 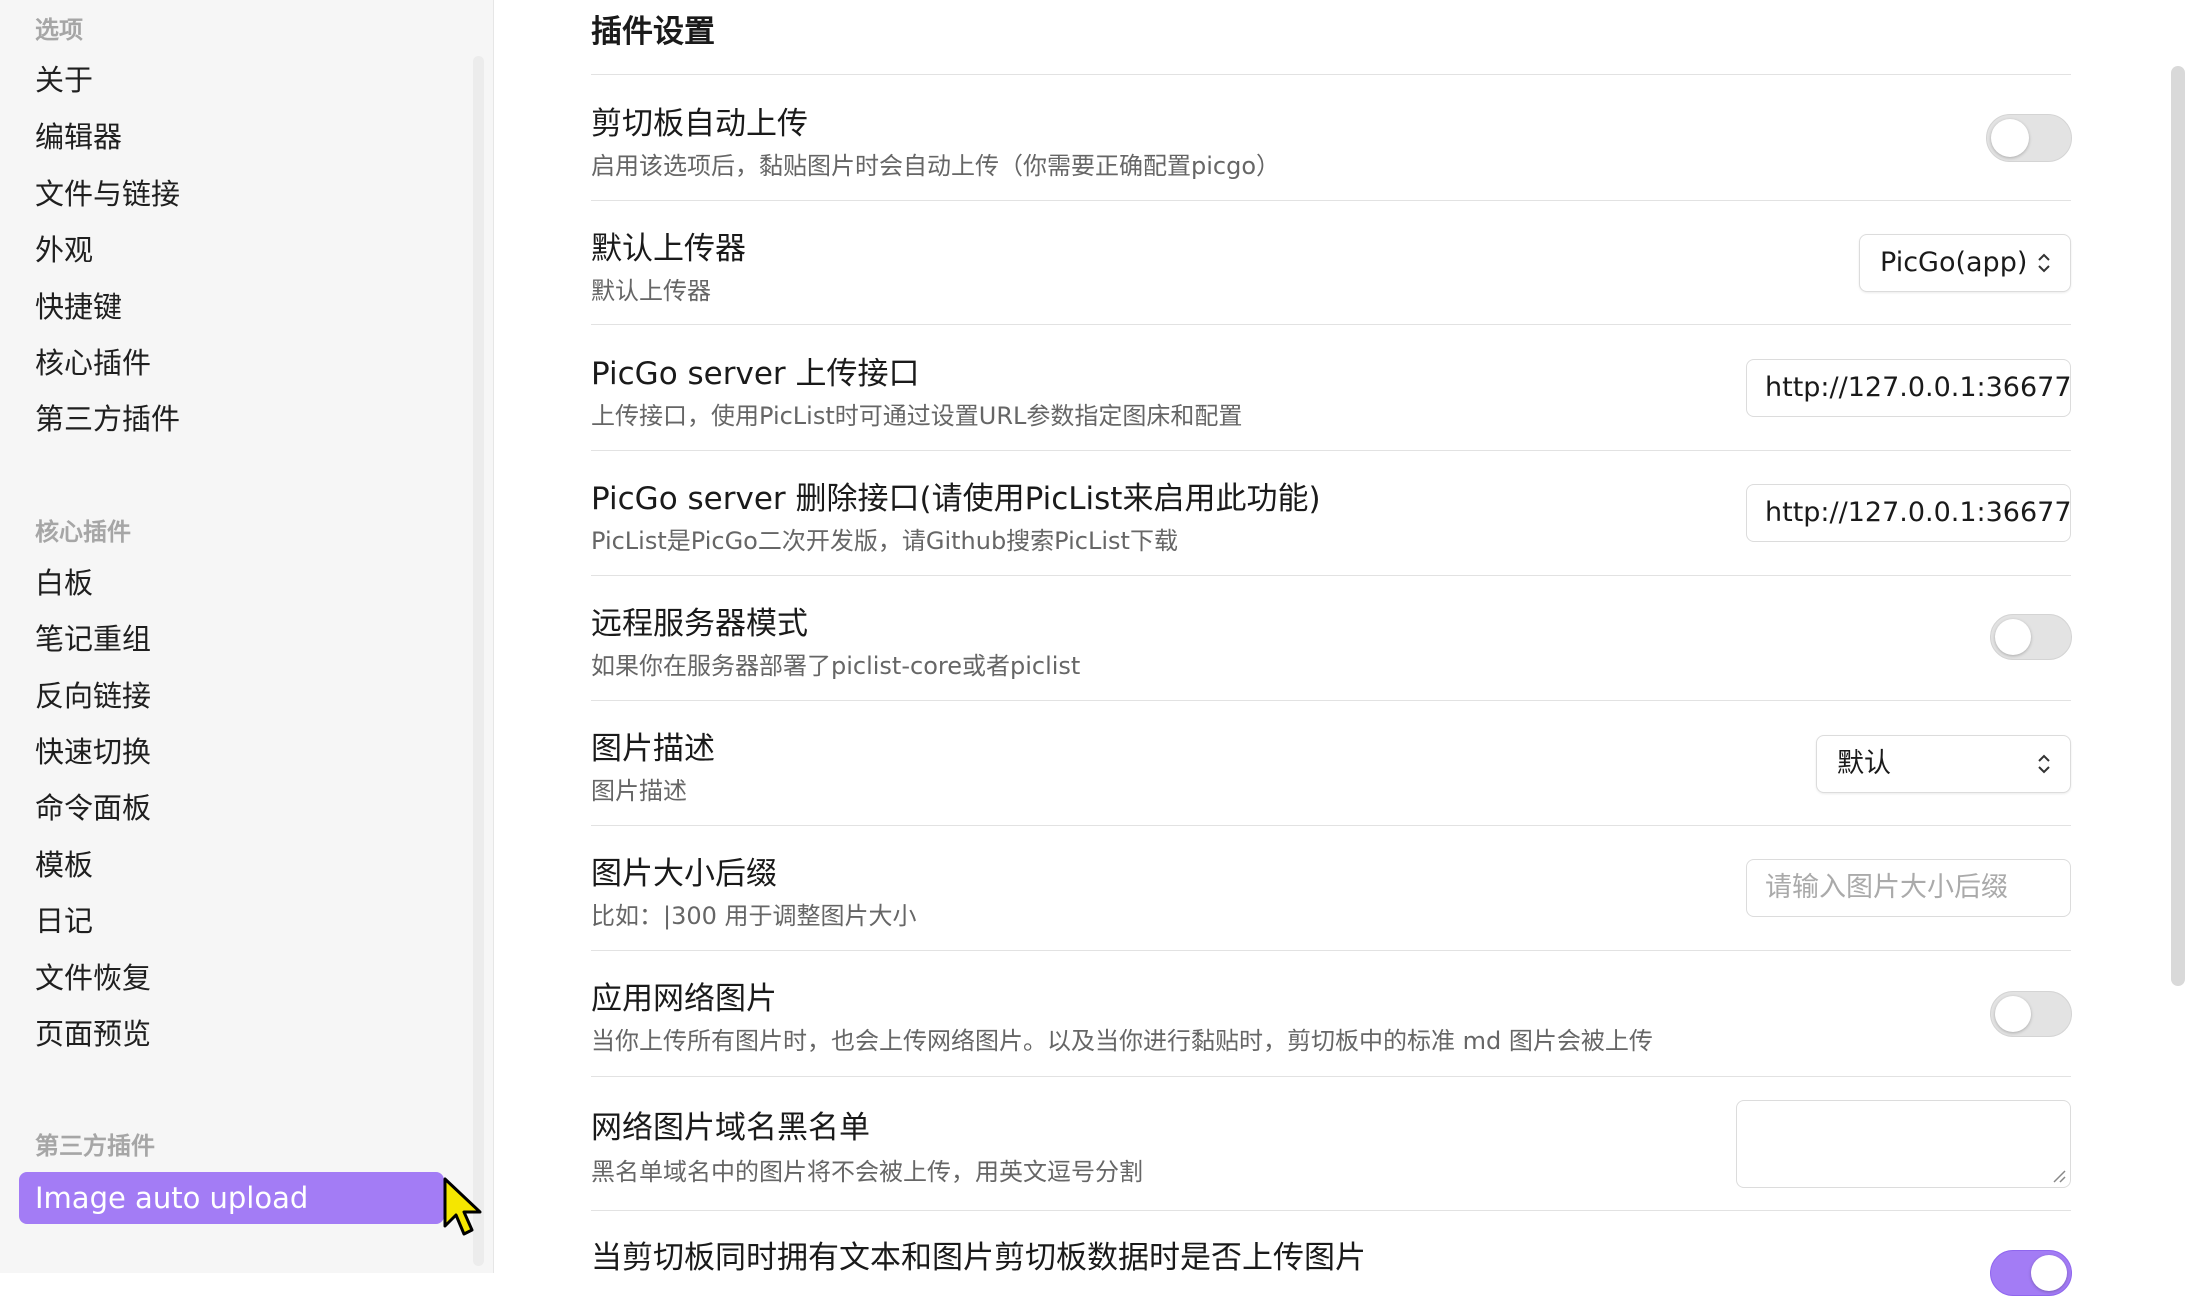 I want to click on default-uploader-value: PicGo(app), so click(x=1954, y=262).